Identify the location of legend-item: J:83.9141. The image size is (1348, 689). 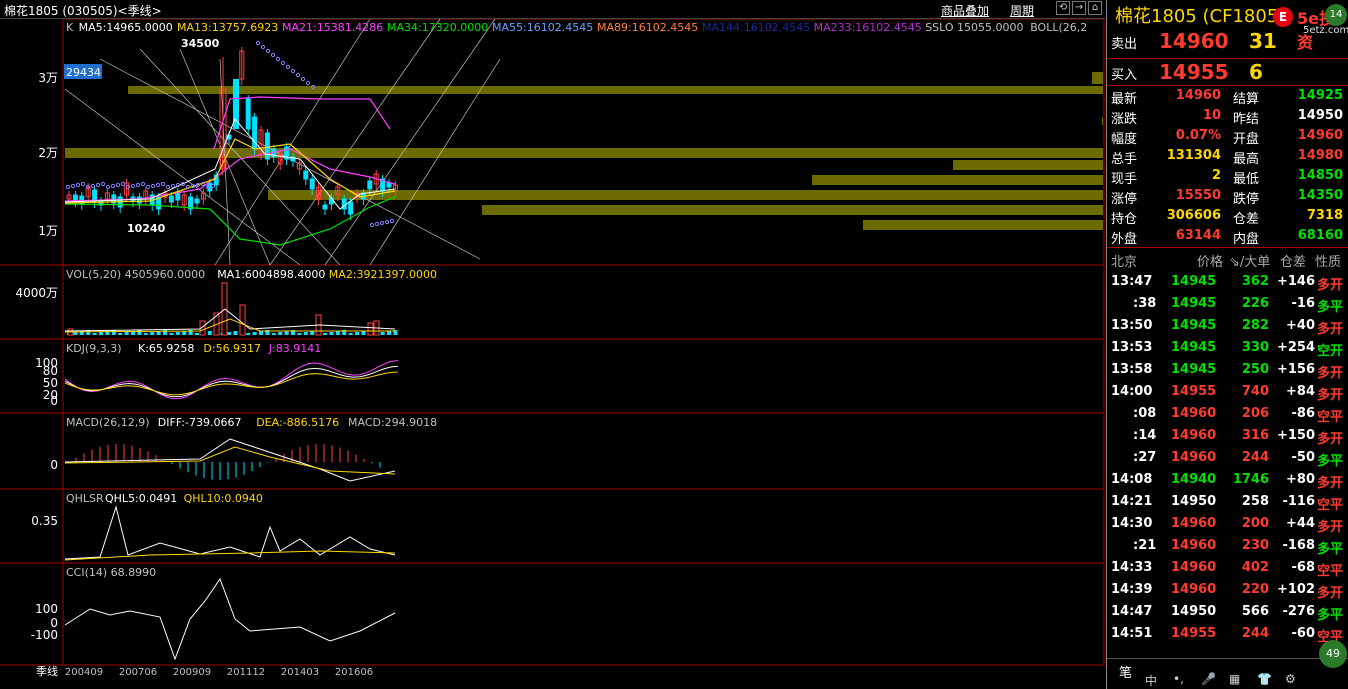
(294, 348).